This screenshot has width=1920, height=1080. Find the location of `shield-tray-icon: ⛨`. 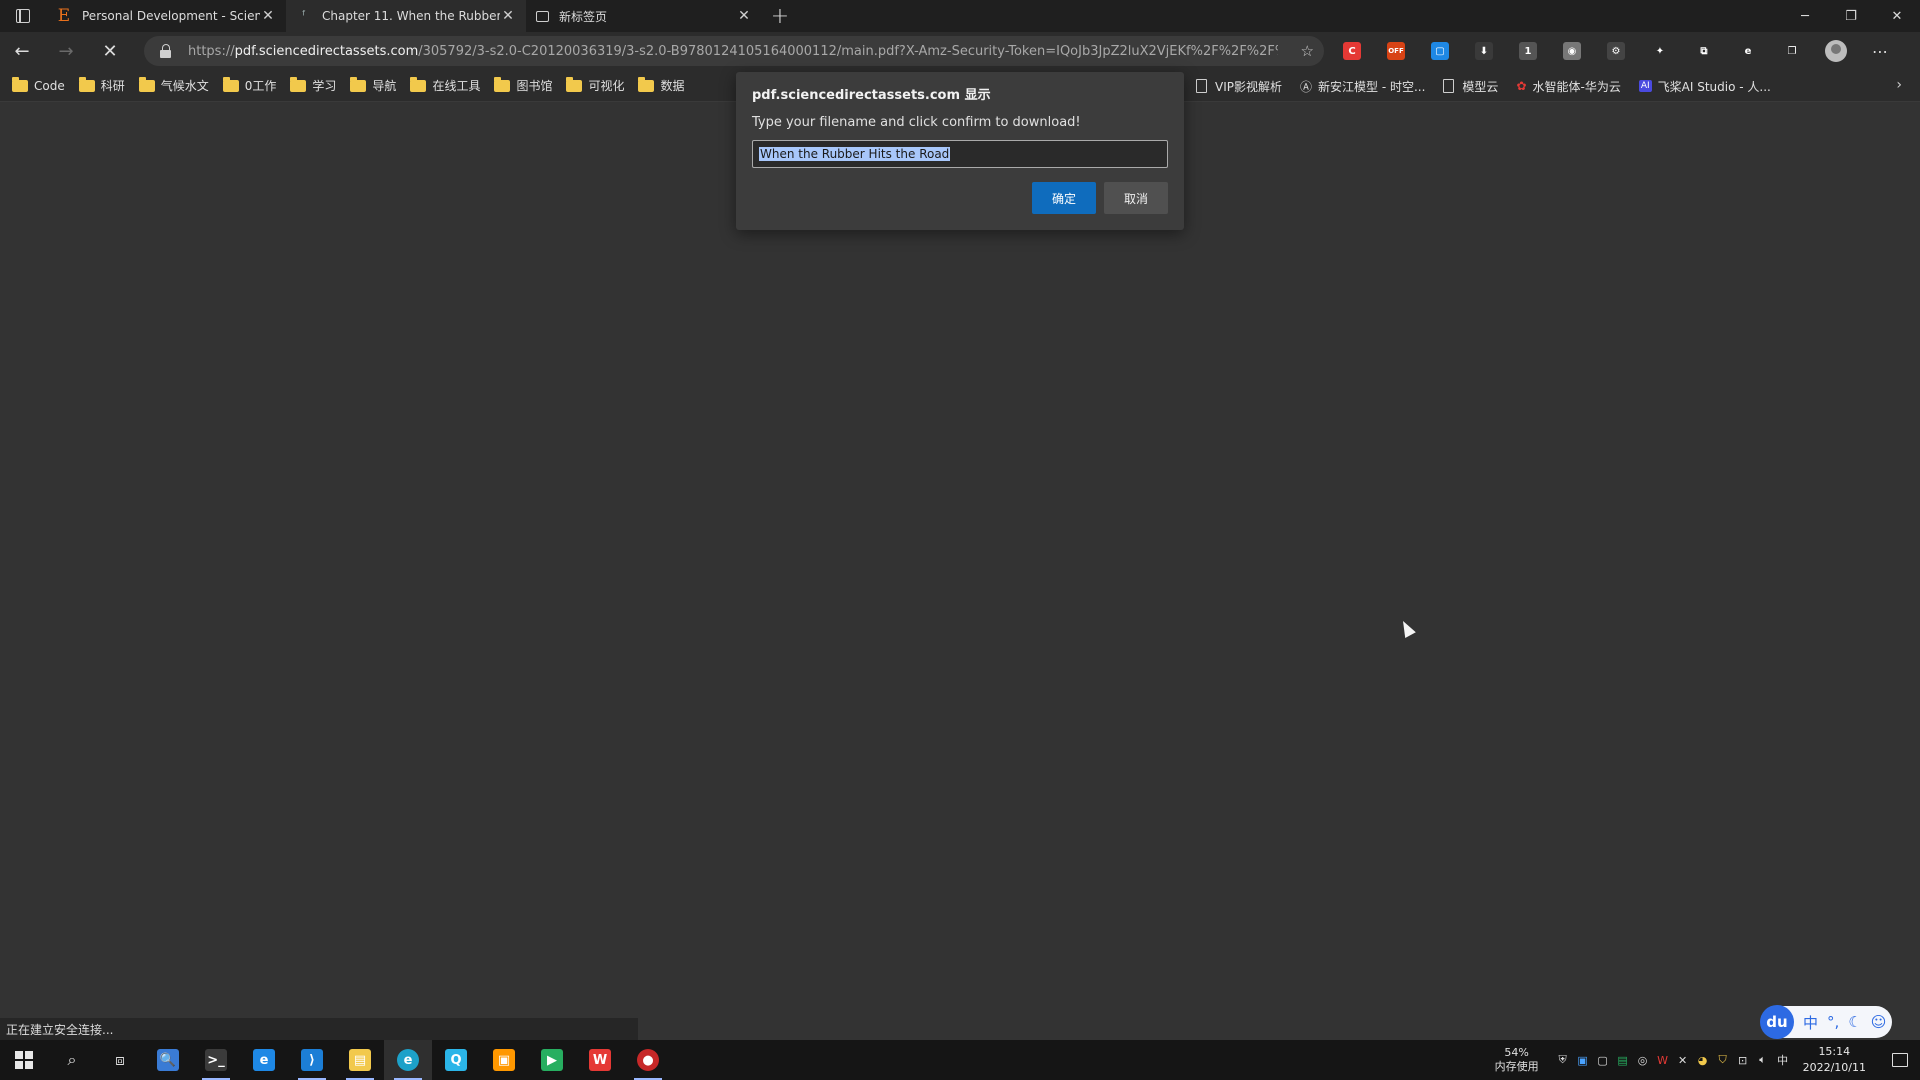

shield-tray-icon: ⛨ is located at coordinates (1563, 1060).